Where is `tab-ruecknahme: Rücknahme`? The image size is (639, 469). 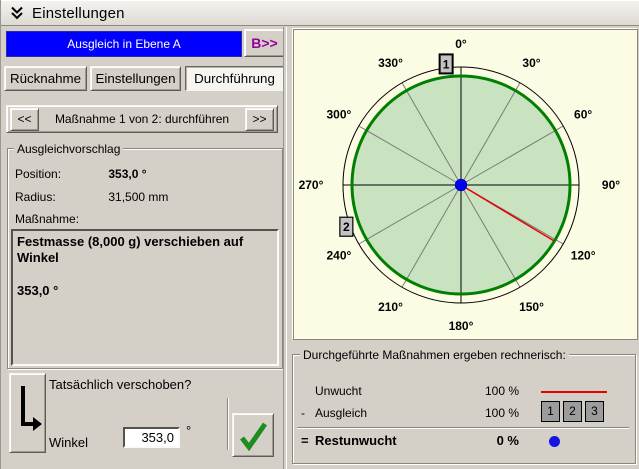 tab-ruecknahme: Rücknahme is located at coordinates (45, 78).